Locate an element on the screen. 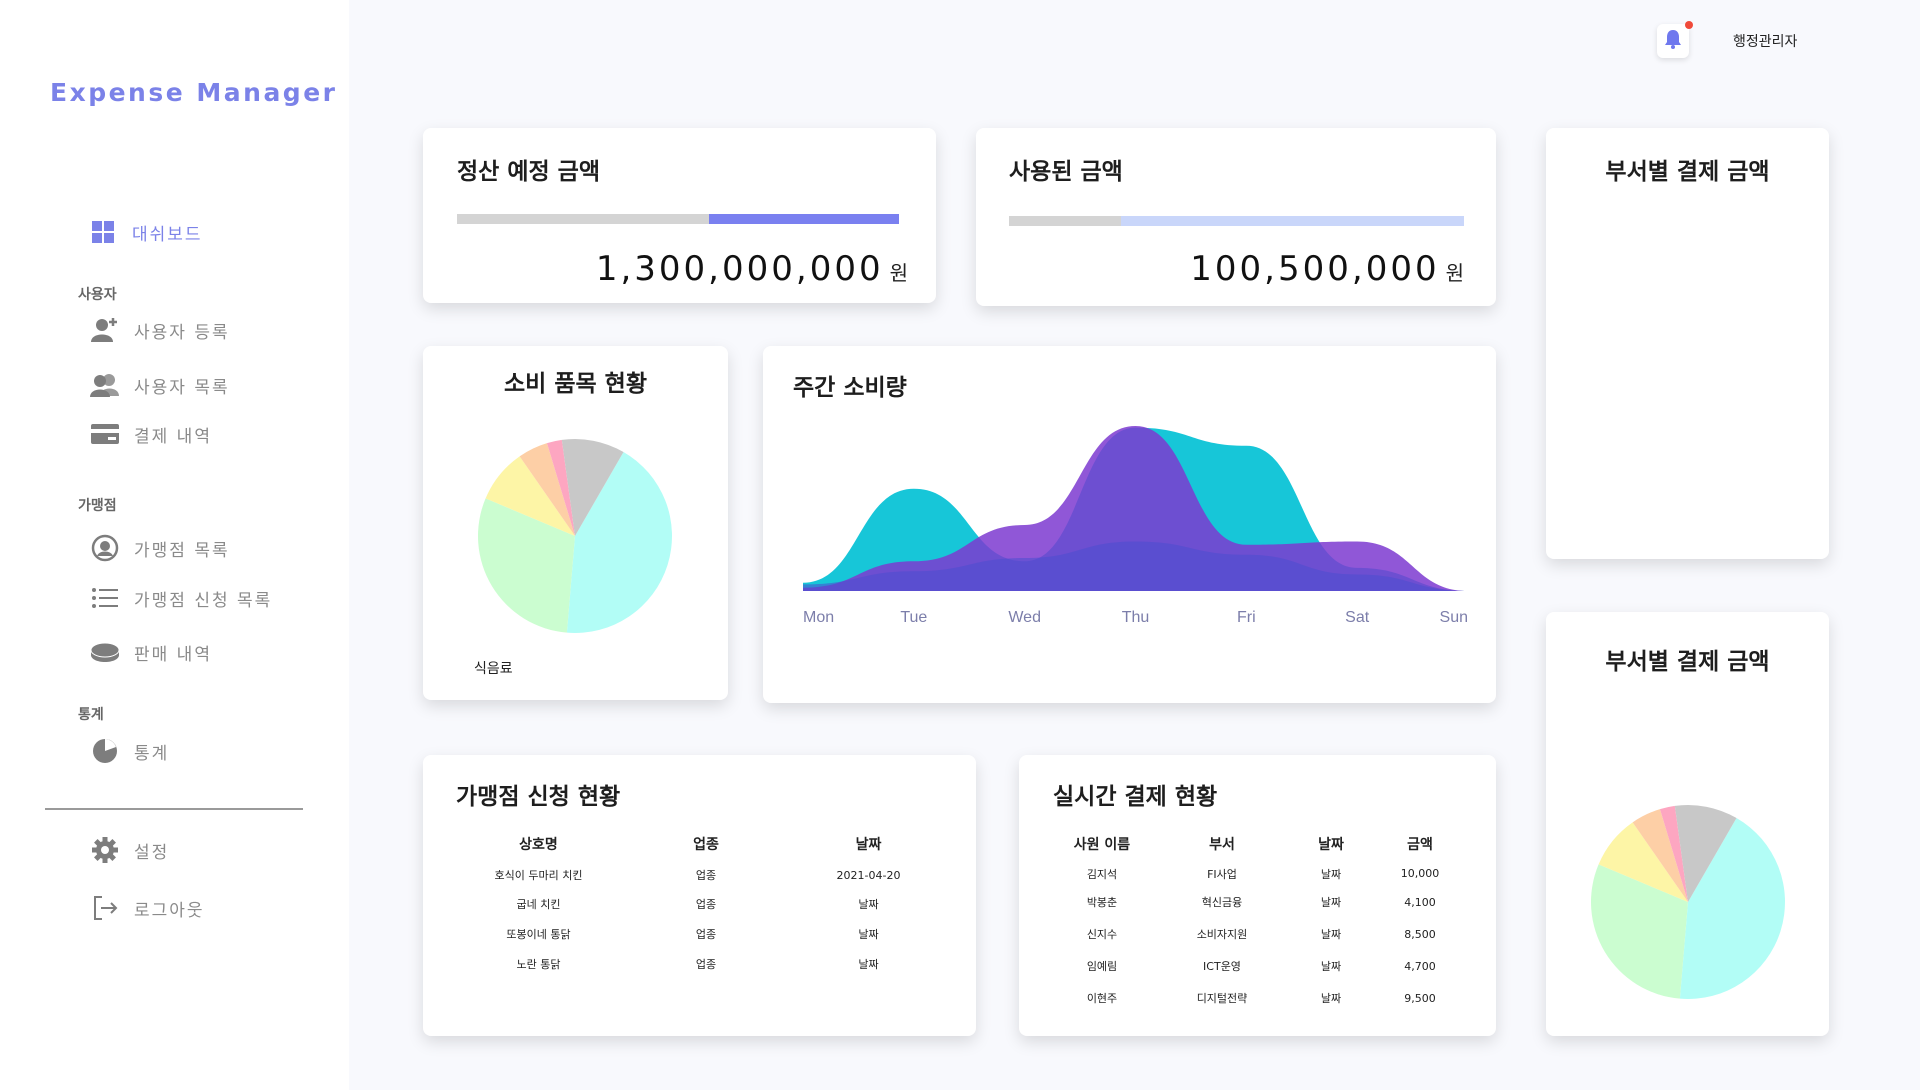 This screenshot has height=1090, width=1920. amount: 1,300,000,000 원 is located at coordinates (752, 269).